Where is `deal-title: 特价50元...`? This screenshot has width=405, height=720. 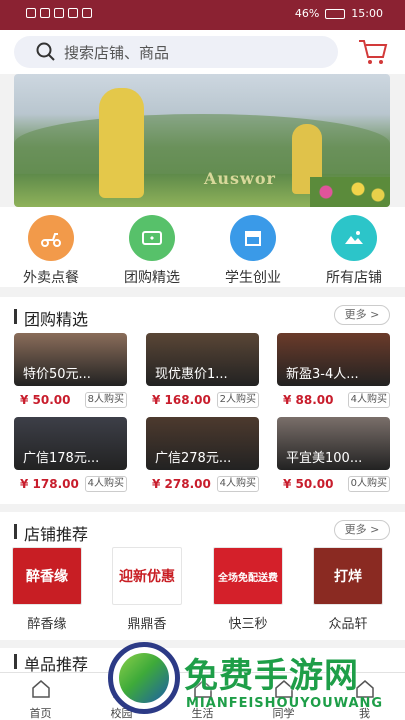 deal-title: 特价50元... is located at coordinates (57, 374).